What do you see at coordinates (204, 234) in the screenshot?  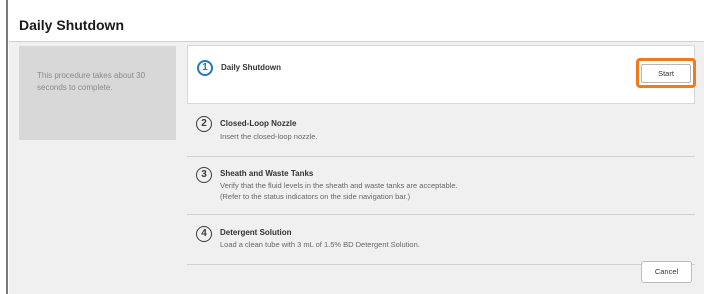 I see `step-4-number-icon: 4` at bounding box center [204, 234].